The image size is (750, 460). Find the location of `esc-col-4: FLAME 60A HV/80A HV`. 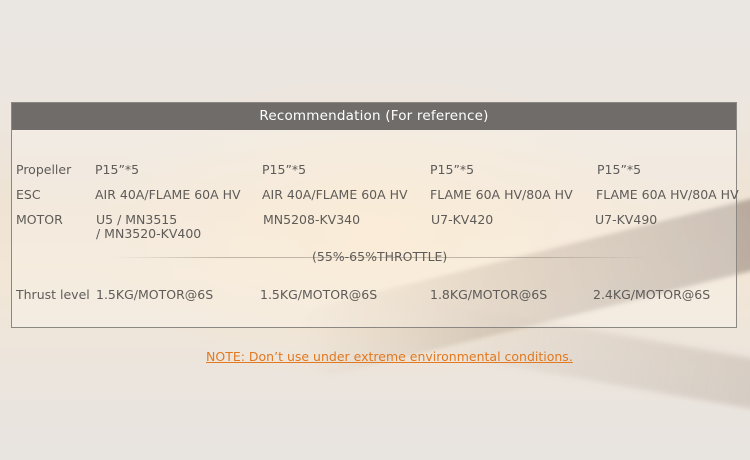

esc-col-4: FLAME 60A HV/80A HV is located at coordinates (667, 194).